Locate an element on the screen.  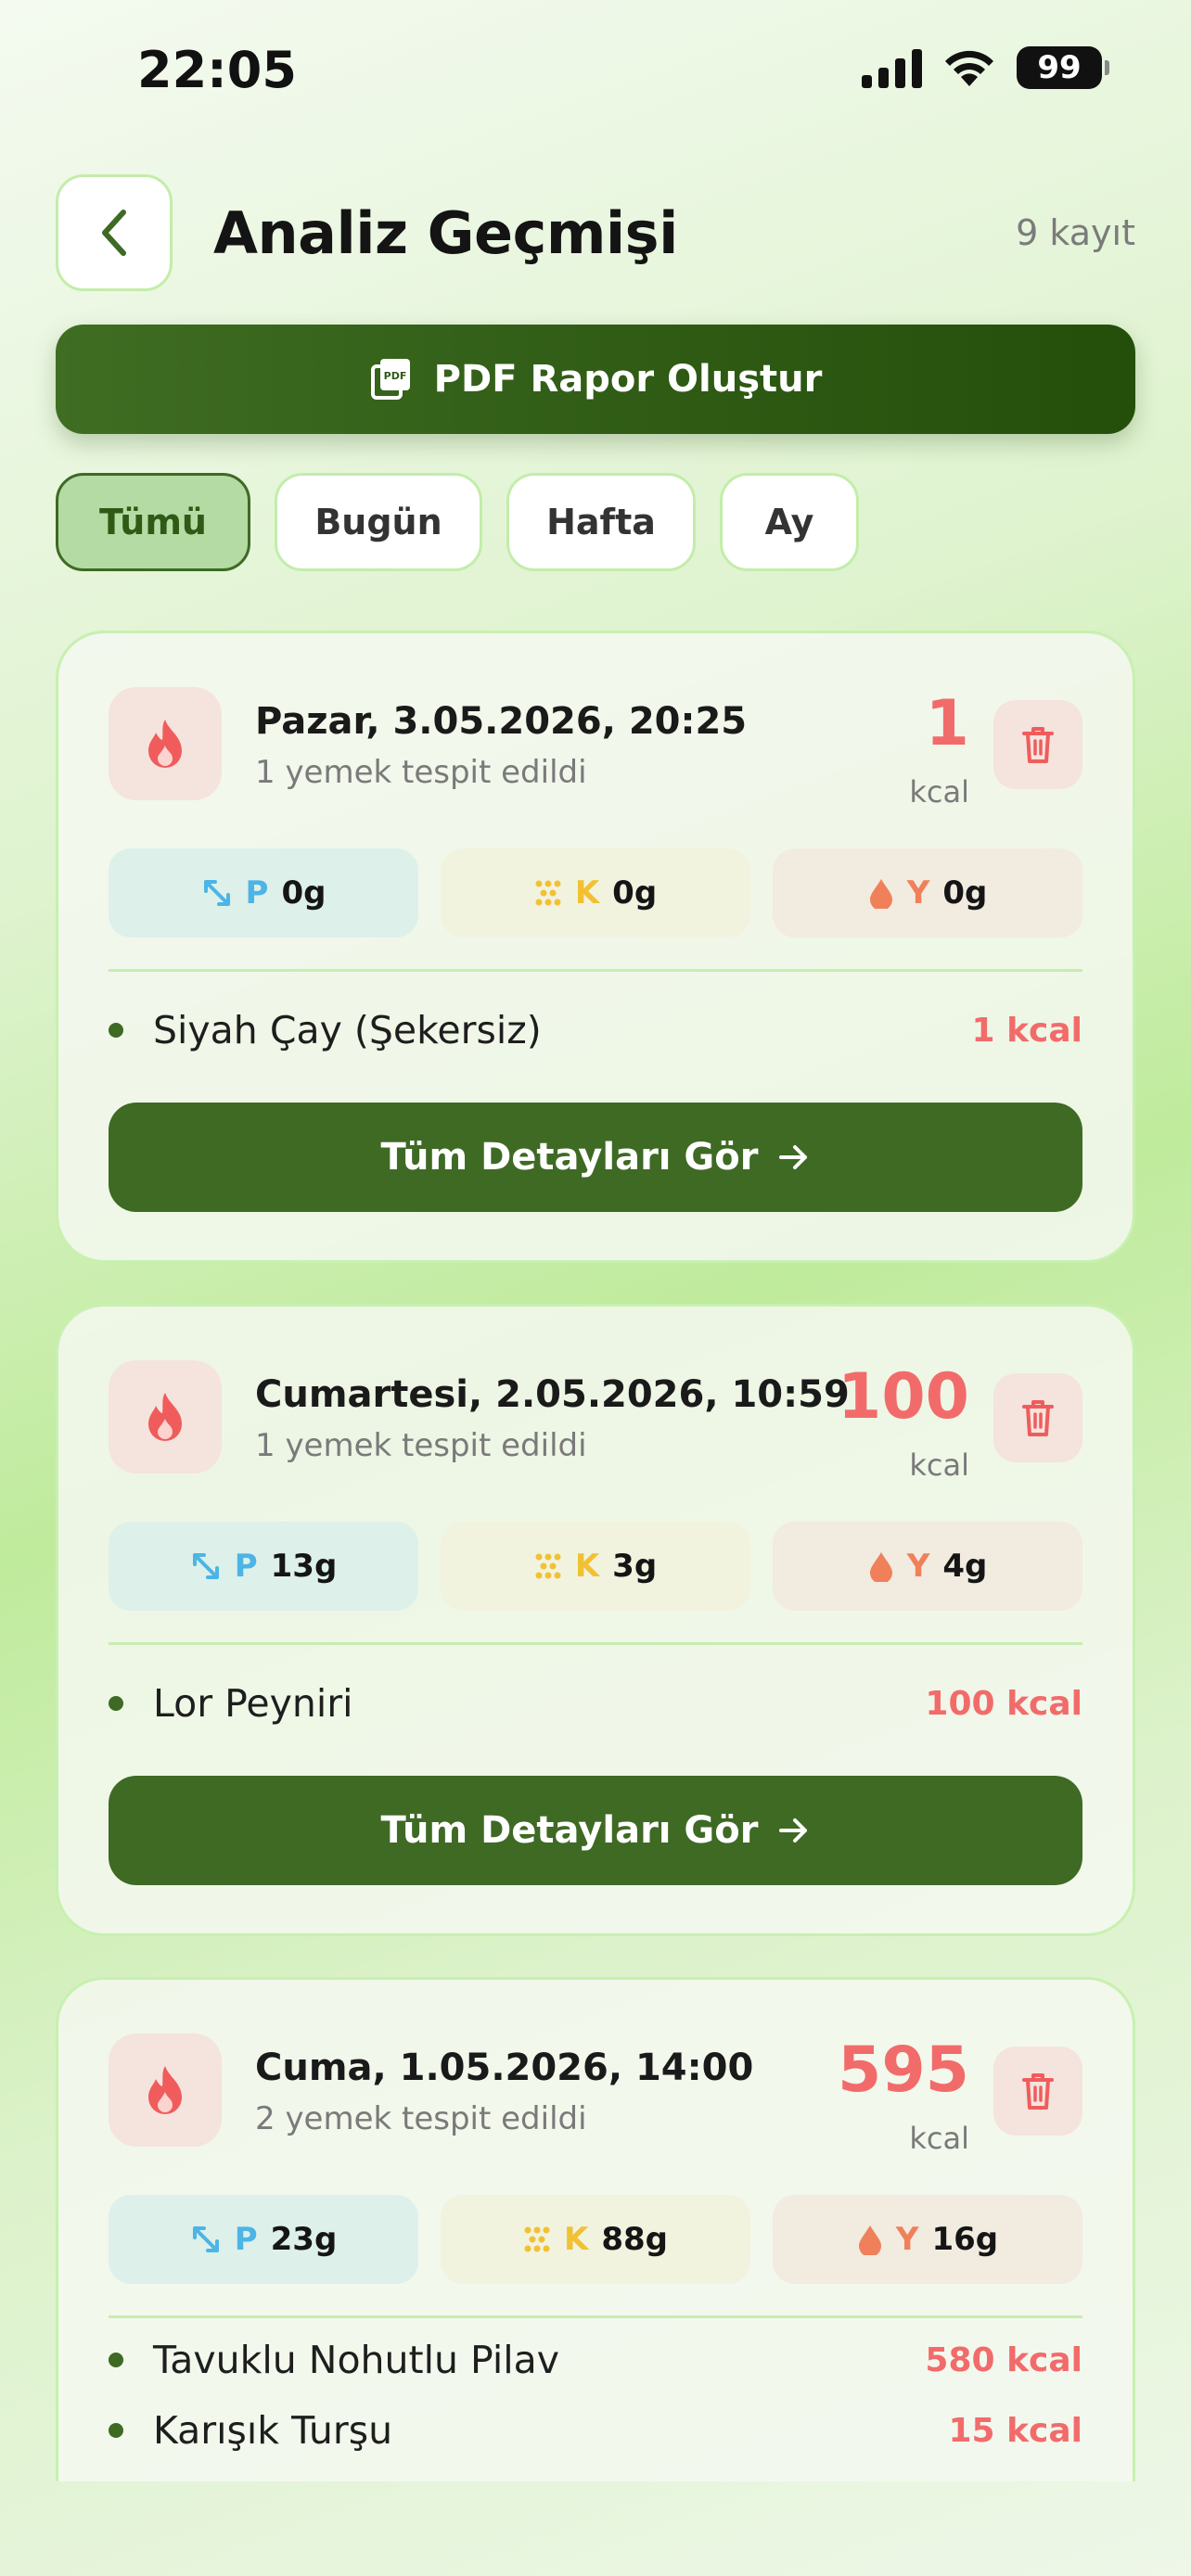
fat-value: 4g is located at coordinates (965, 1566).